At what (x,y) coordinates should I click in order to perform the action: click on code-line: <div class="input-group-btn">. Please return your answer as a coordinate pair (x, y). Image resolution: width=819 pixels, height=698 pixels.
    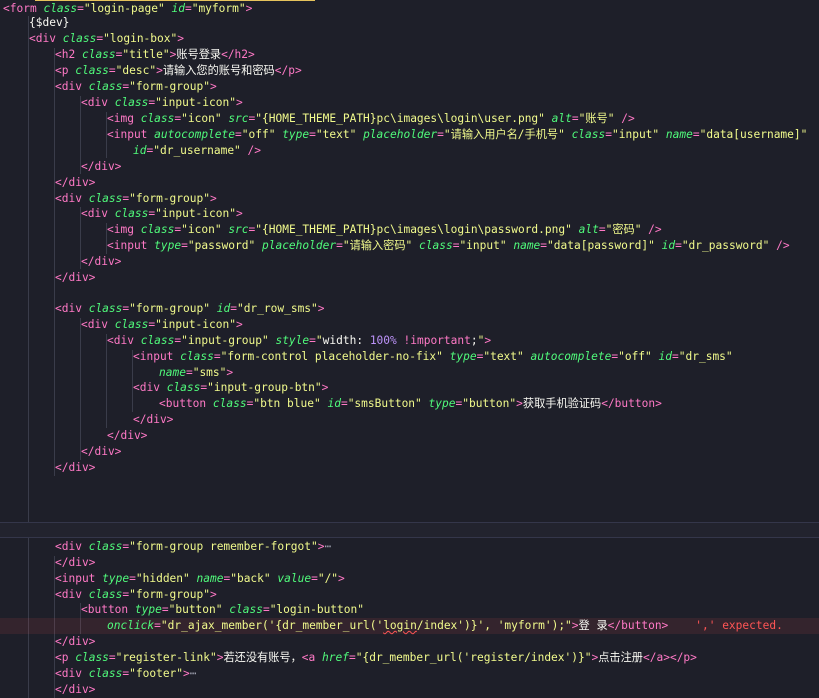
    Looking at the image, I should click on (230, 388).